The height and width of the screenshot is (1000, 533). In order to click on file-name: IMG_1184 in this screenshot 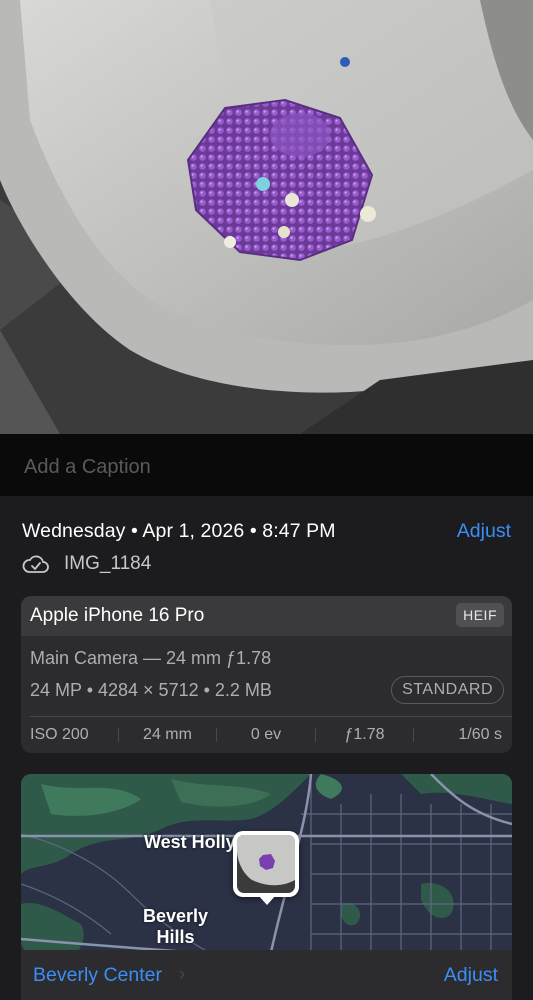, I will do `click(108, 563)`.